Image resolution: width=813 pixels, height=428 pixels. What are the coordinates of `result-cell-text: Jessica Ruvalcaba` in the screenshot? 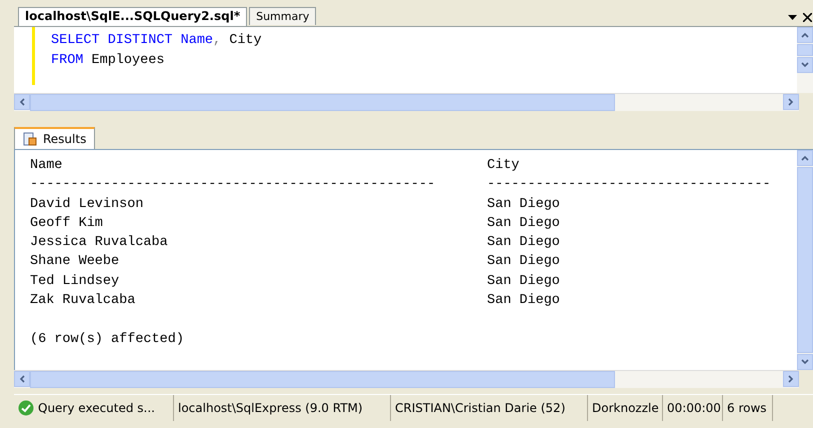 It's located at (99, 243).